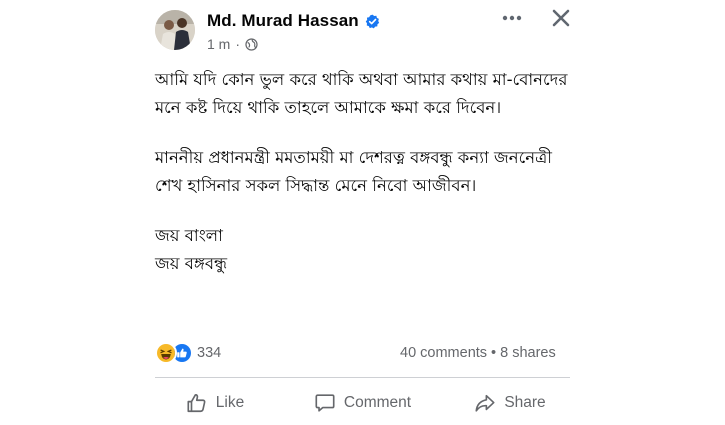  I want to click on globe-icon, so click(251, 44).